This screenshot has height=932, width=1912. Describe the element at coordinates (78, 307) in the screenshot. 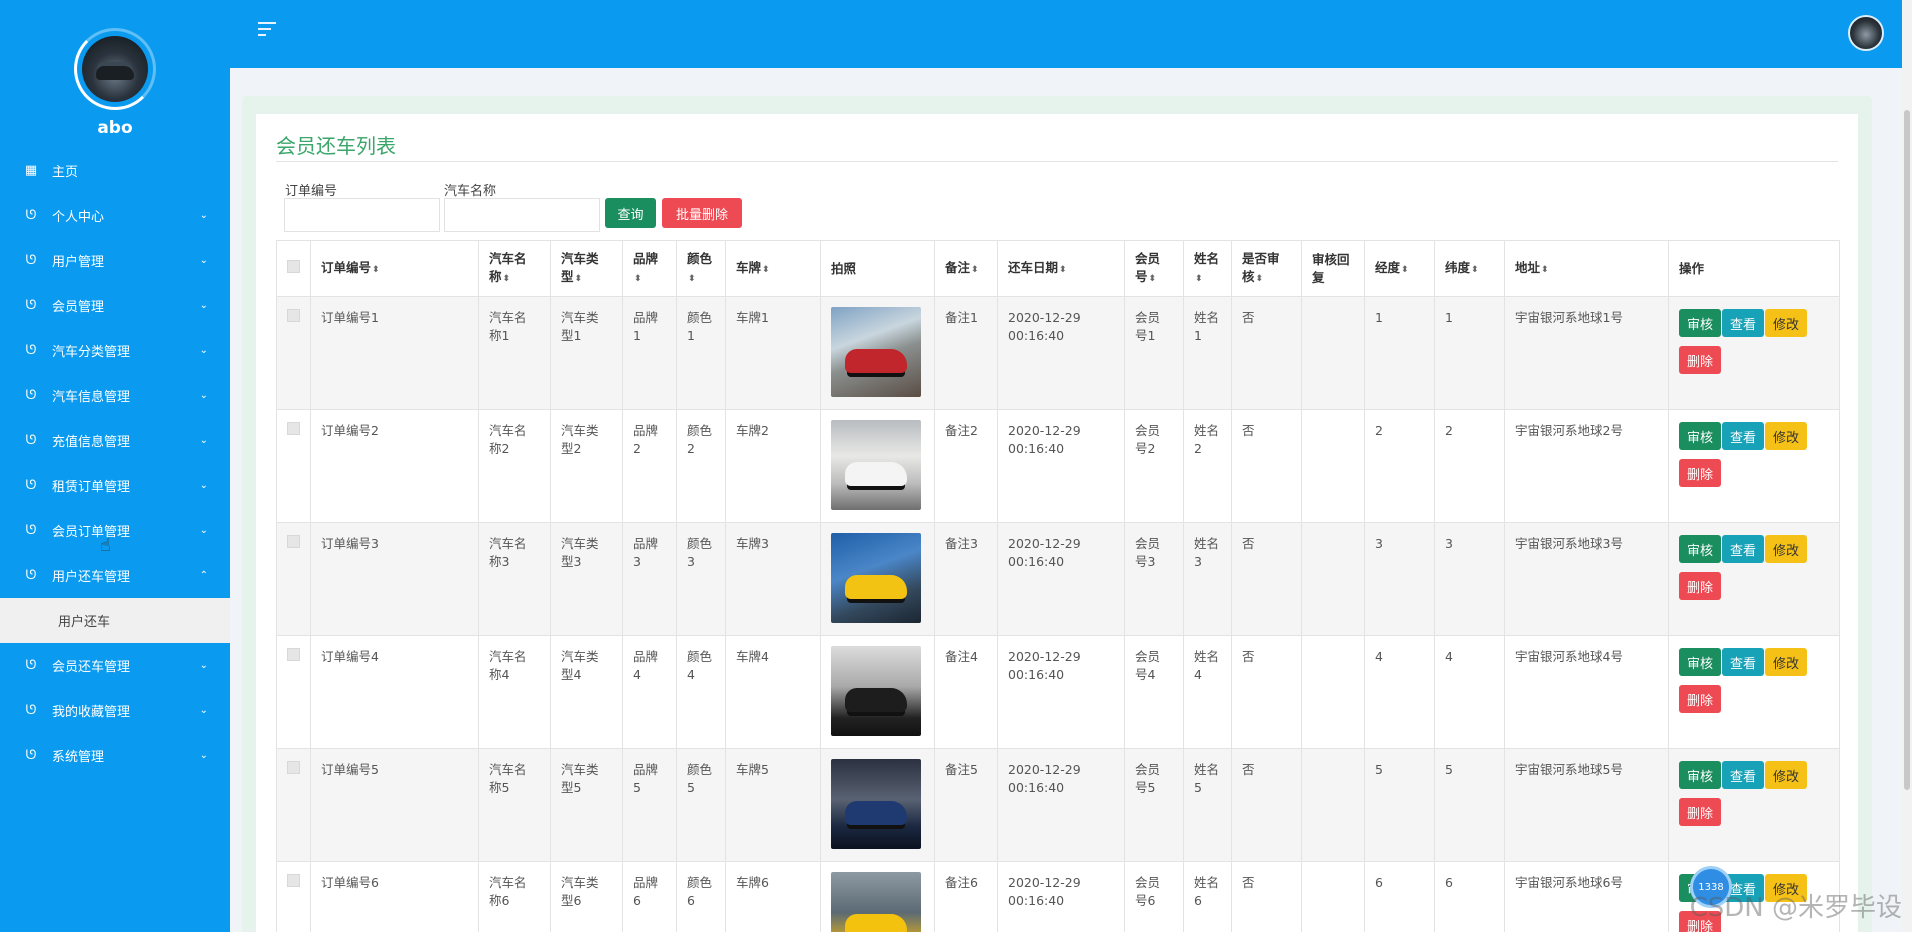

I see `sidebar-item-label: 会员管理` at that location.